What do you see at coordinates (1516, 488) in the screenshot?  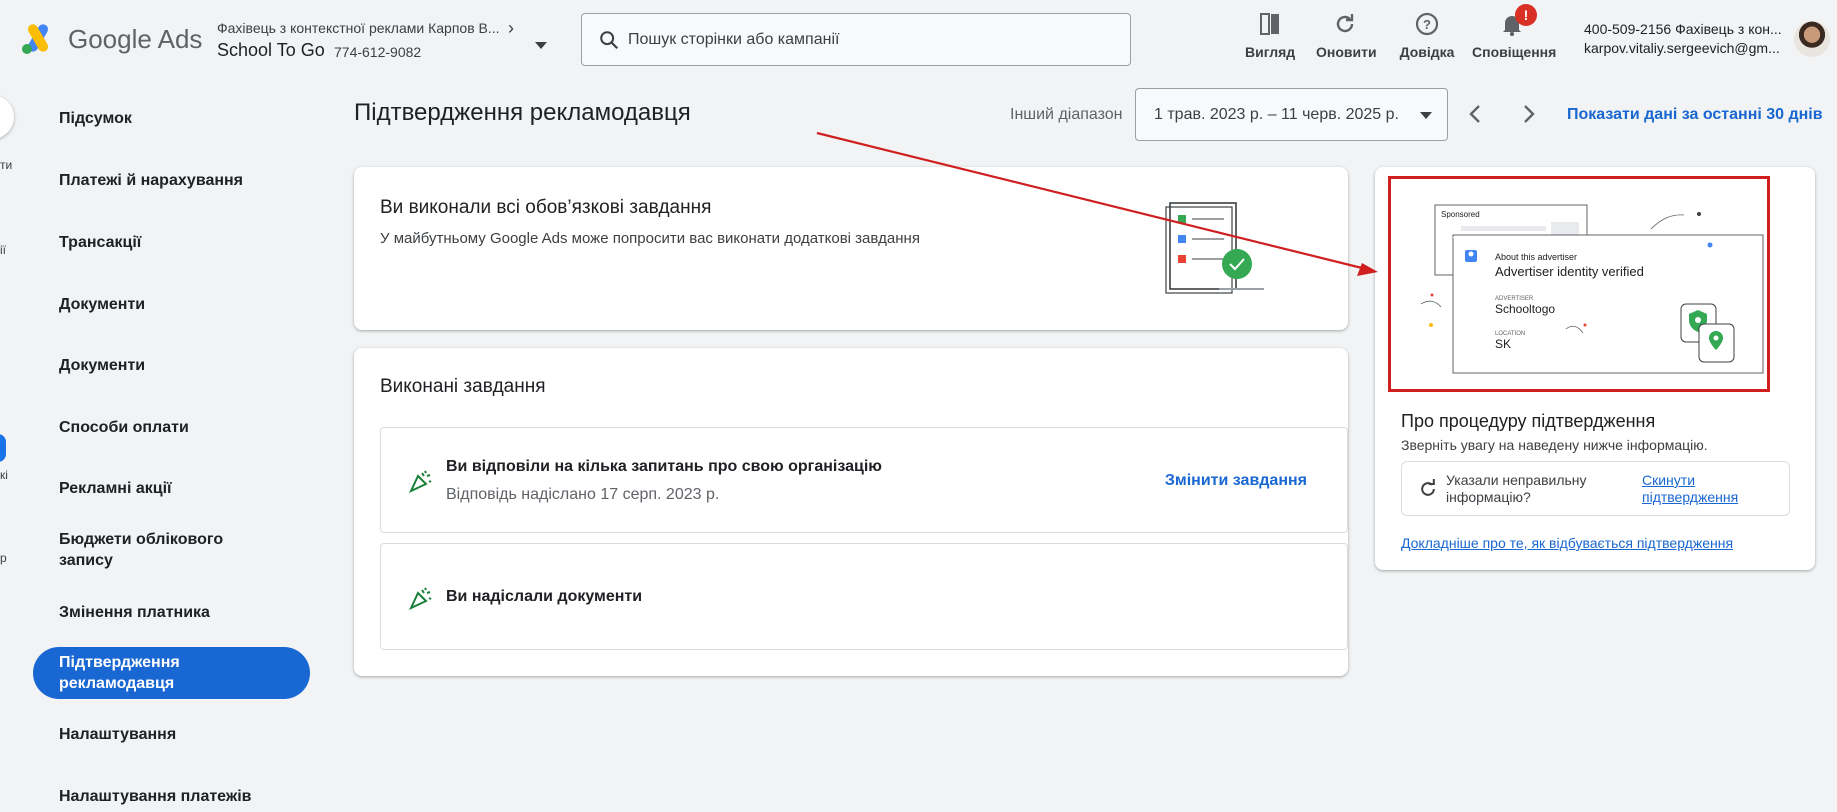 I see `wrong-info-text: Указали неправильну інформацію?` at bounding box center [1516, 488].